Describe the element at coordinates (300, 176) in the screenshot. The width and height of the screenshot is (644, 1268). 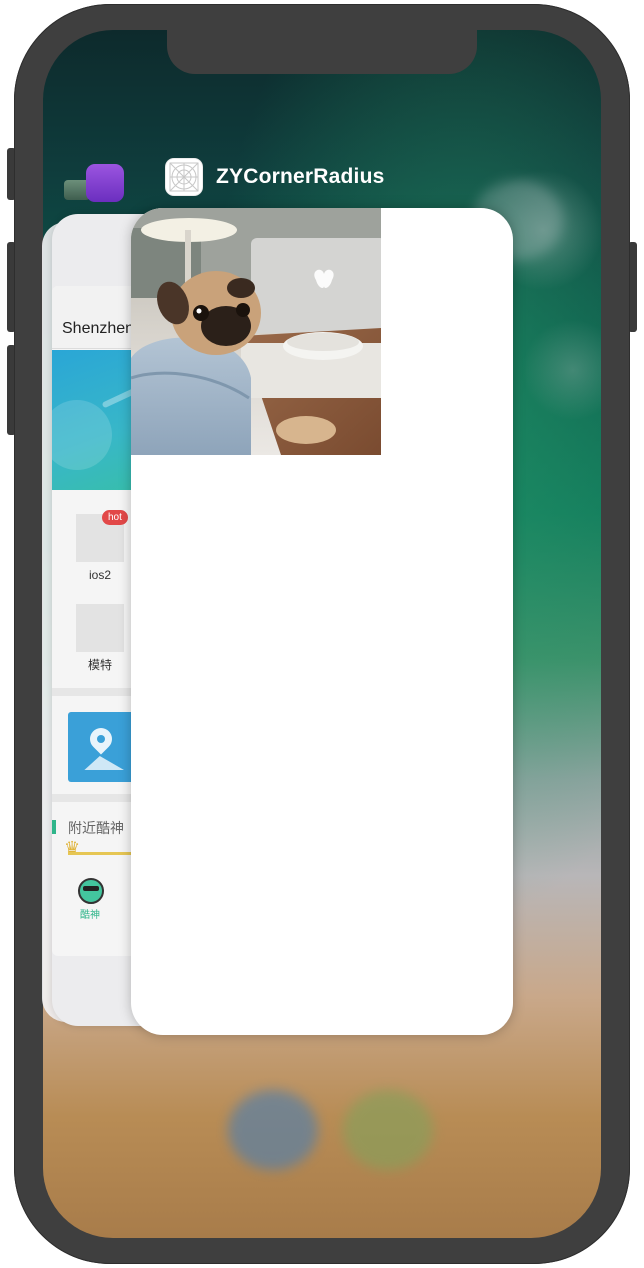
I see `app-name-label: ZYCornerRadius` at that location.